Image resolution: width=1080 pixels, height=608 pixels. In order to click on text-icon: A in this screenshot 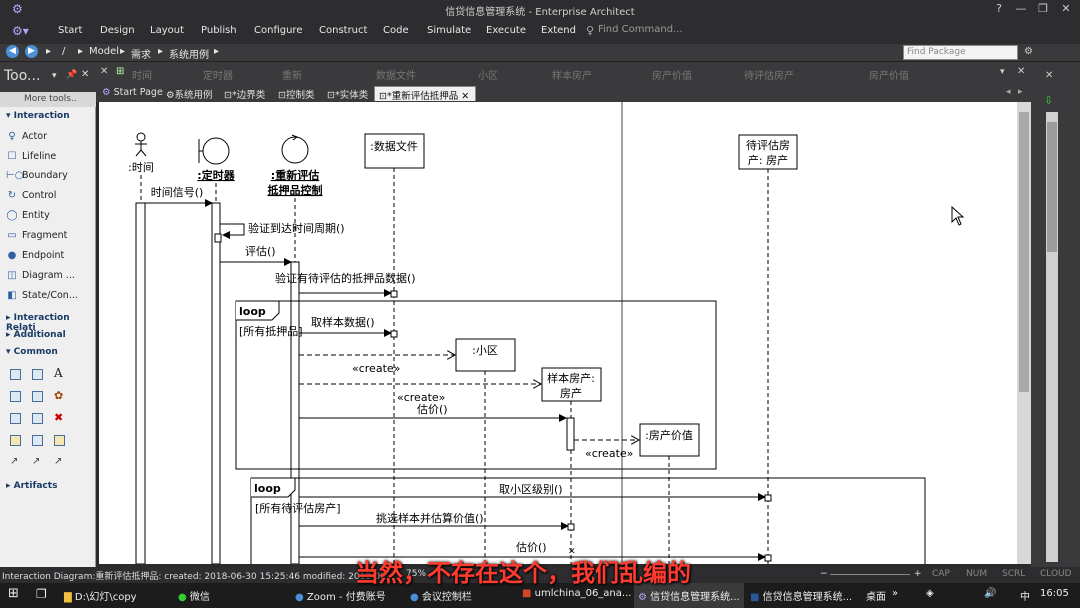, I will do `click(58, 373)`.